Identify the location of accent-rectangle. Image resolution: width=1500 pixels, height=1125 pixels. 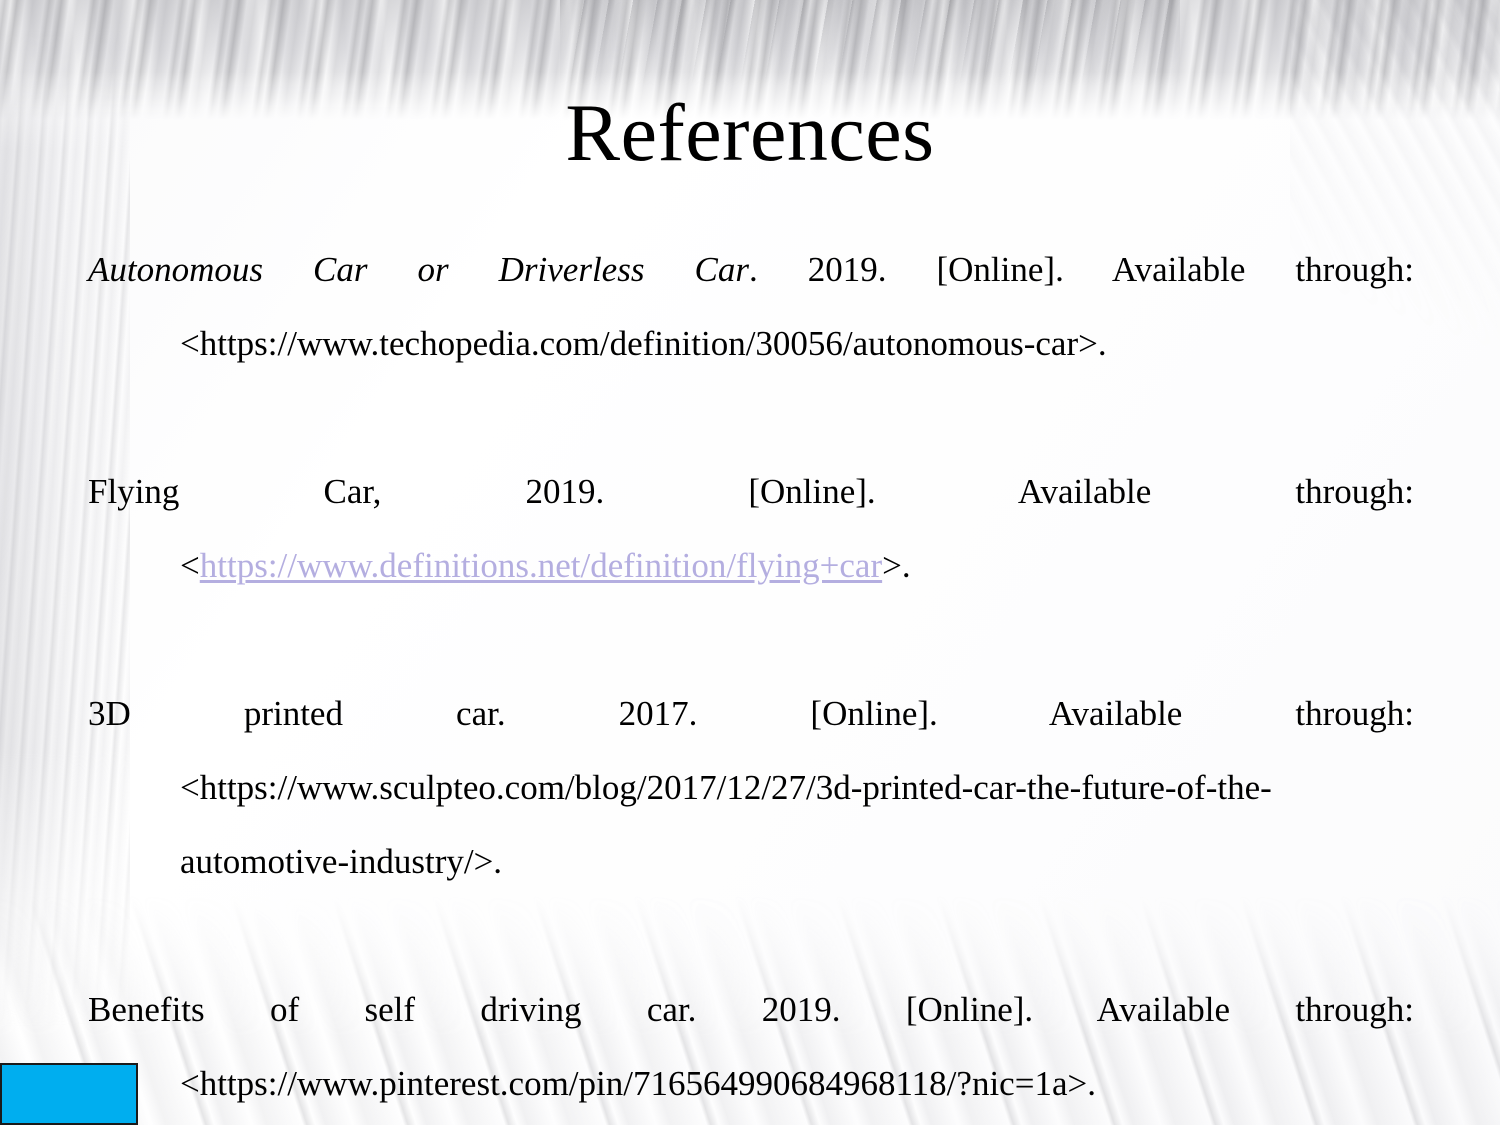
(69, 1094).